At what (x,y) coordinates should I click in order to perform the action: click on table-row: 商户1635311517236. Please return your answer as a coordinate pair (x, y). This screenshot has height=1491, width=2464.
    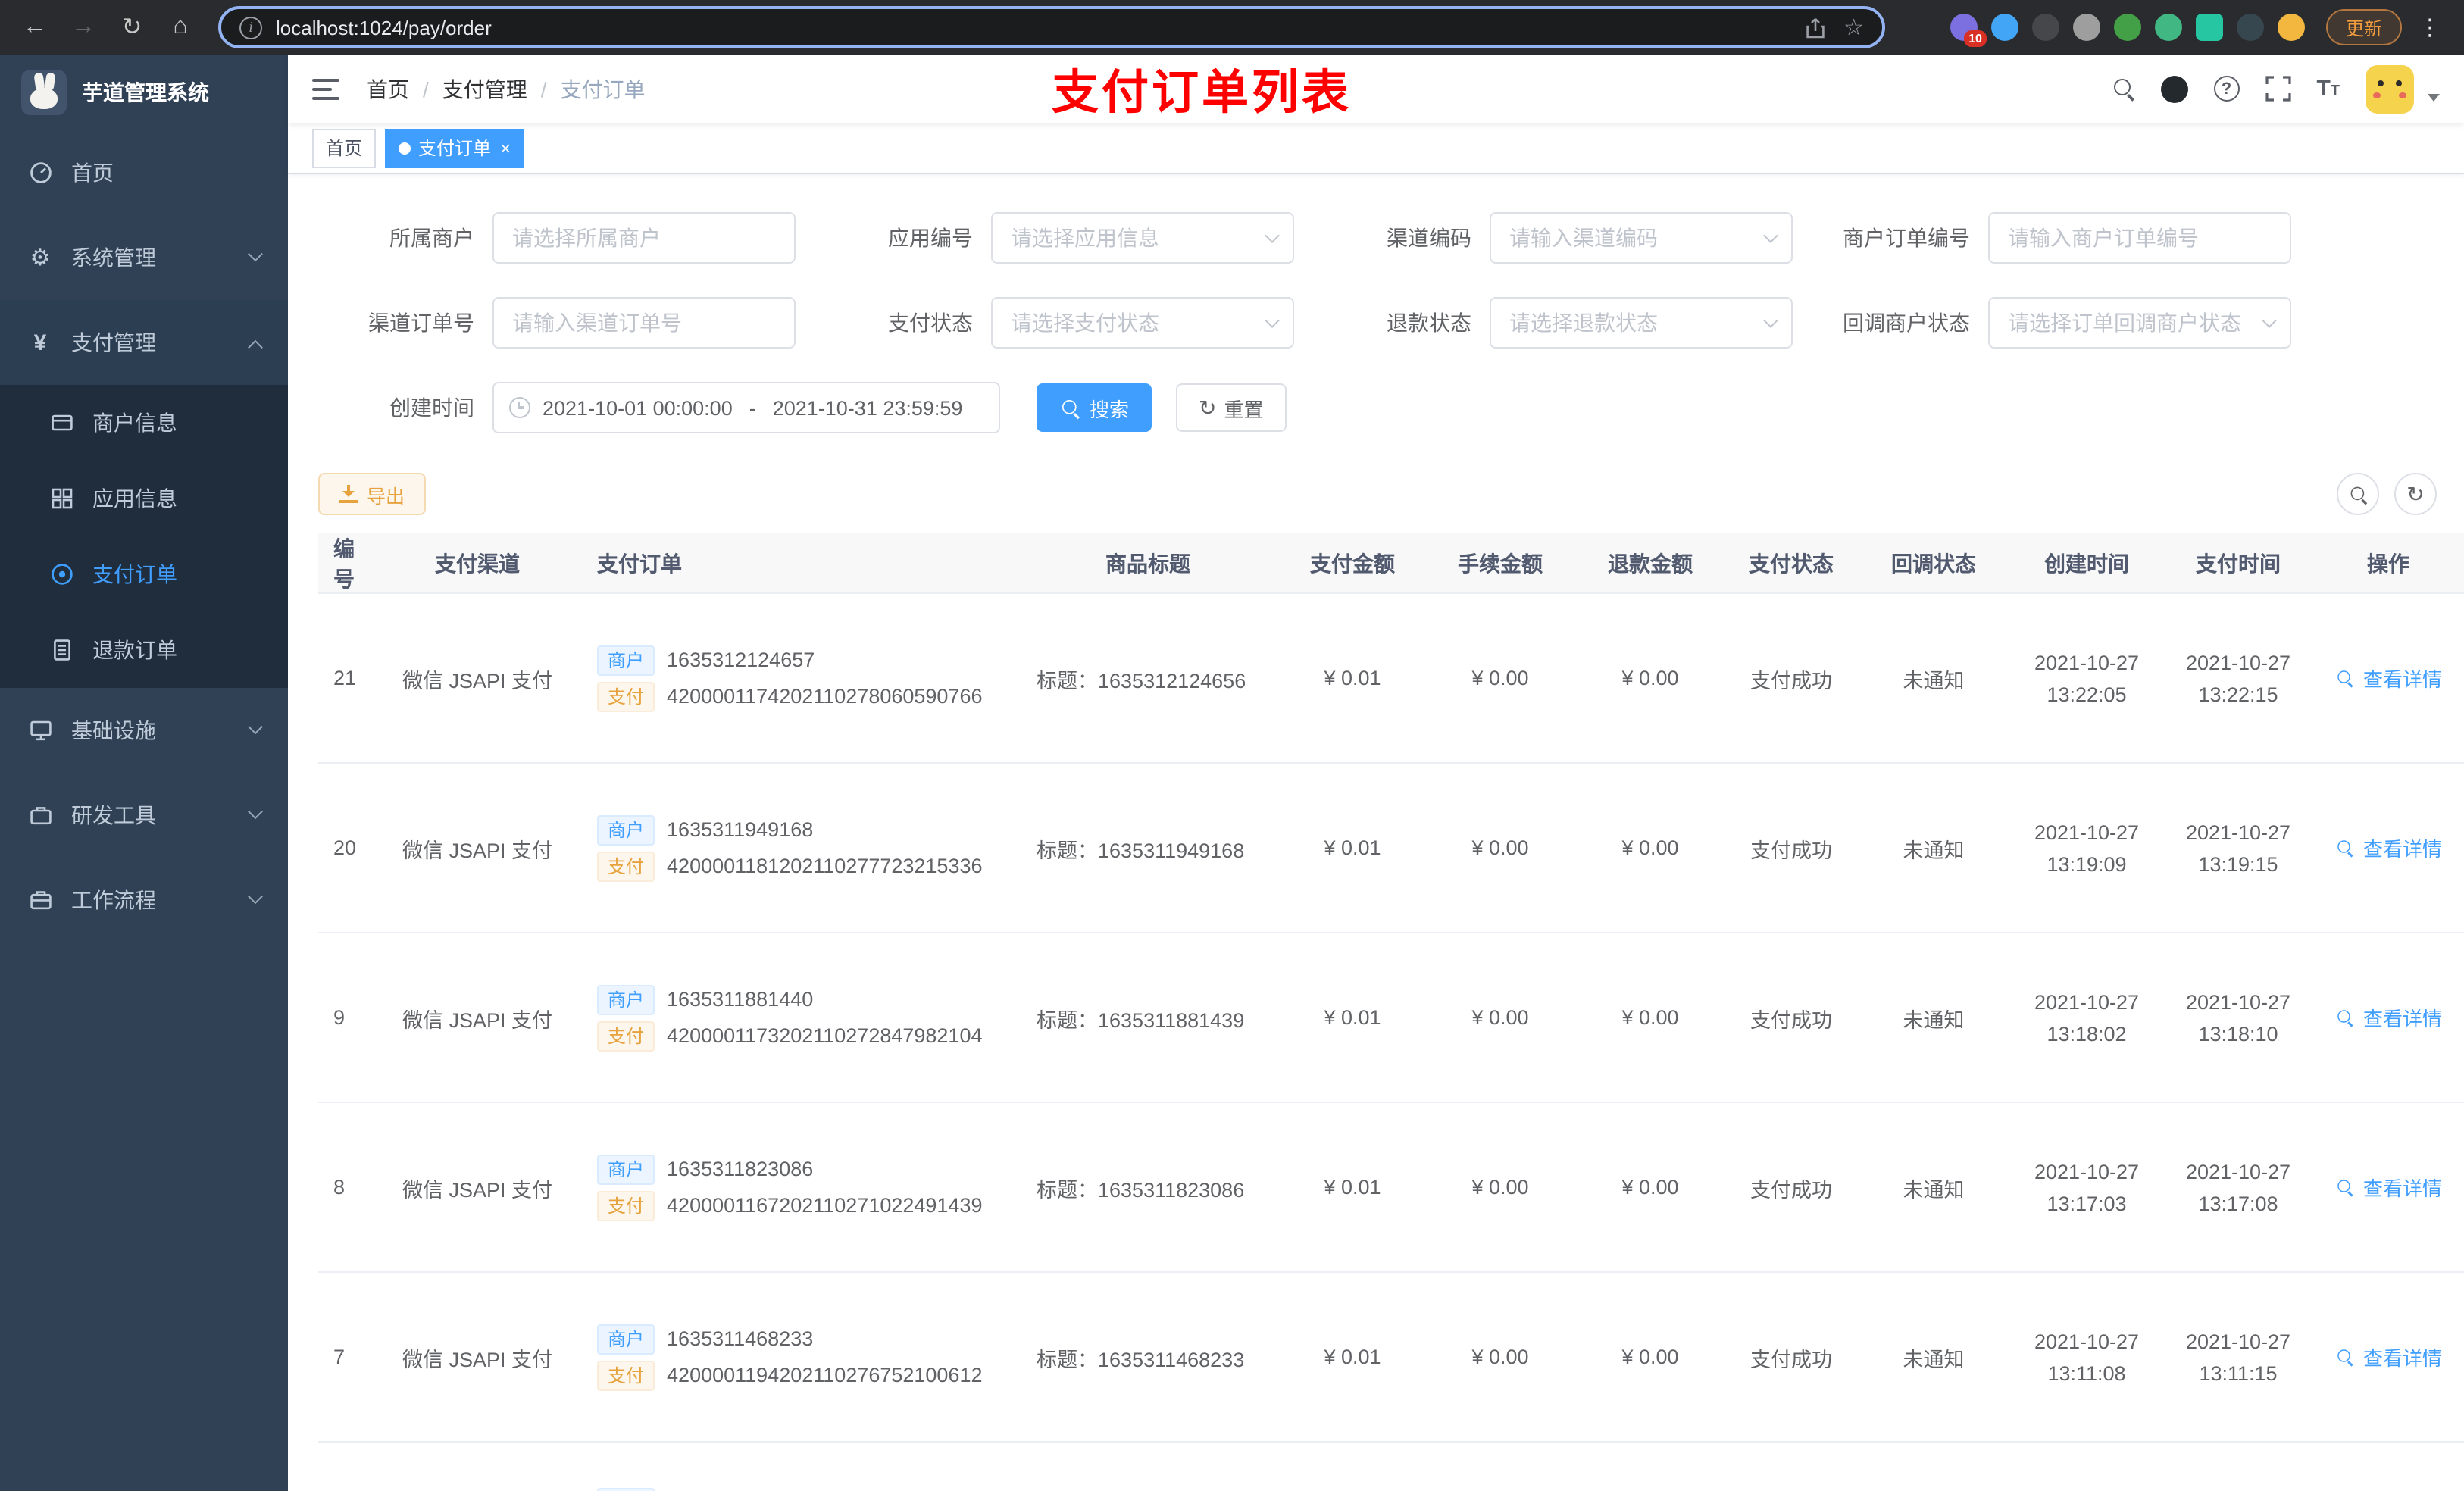
    Looking at the image, I should click on (1391, 1467).